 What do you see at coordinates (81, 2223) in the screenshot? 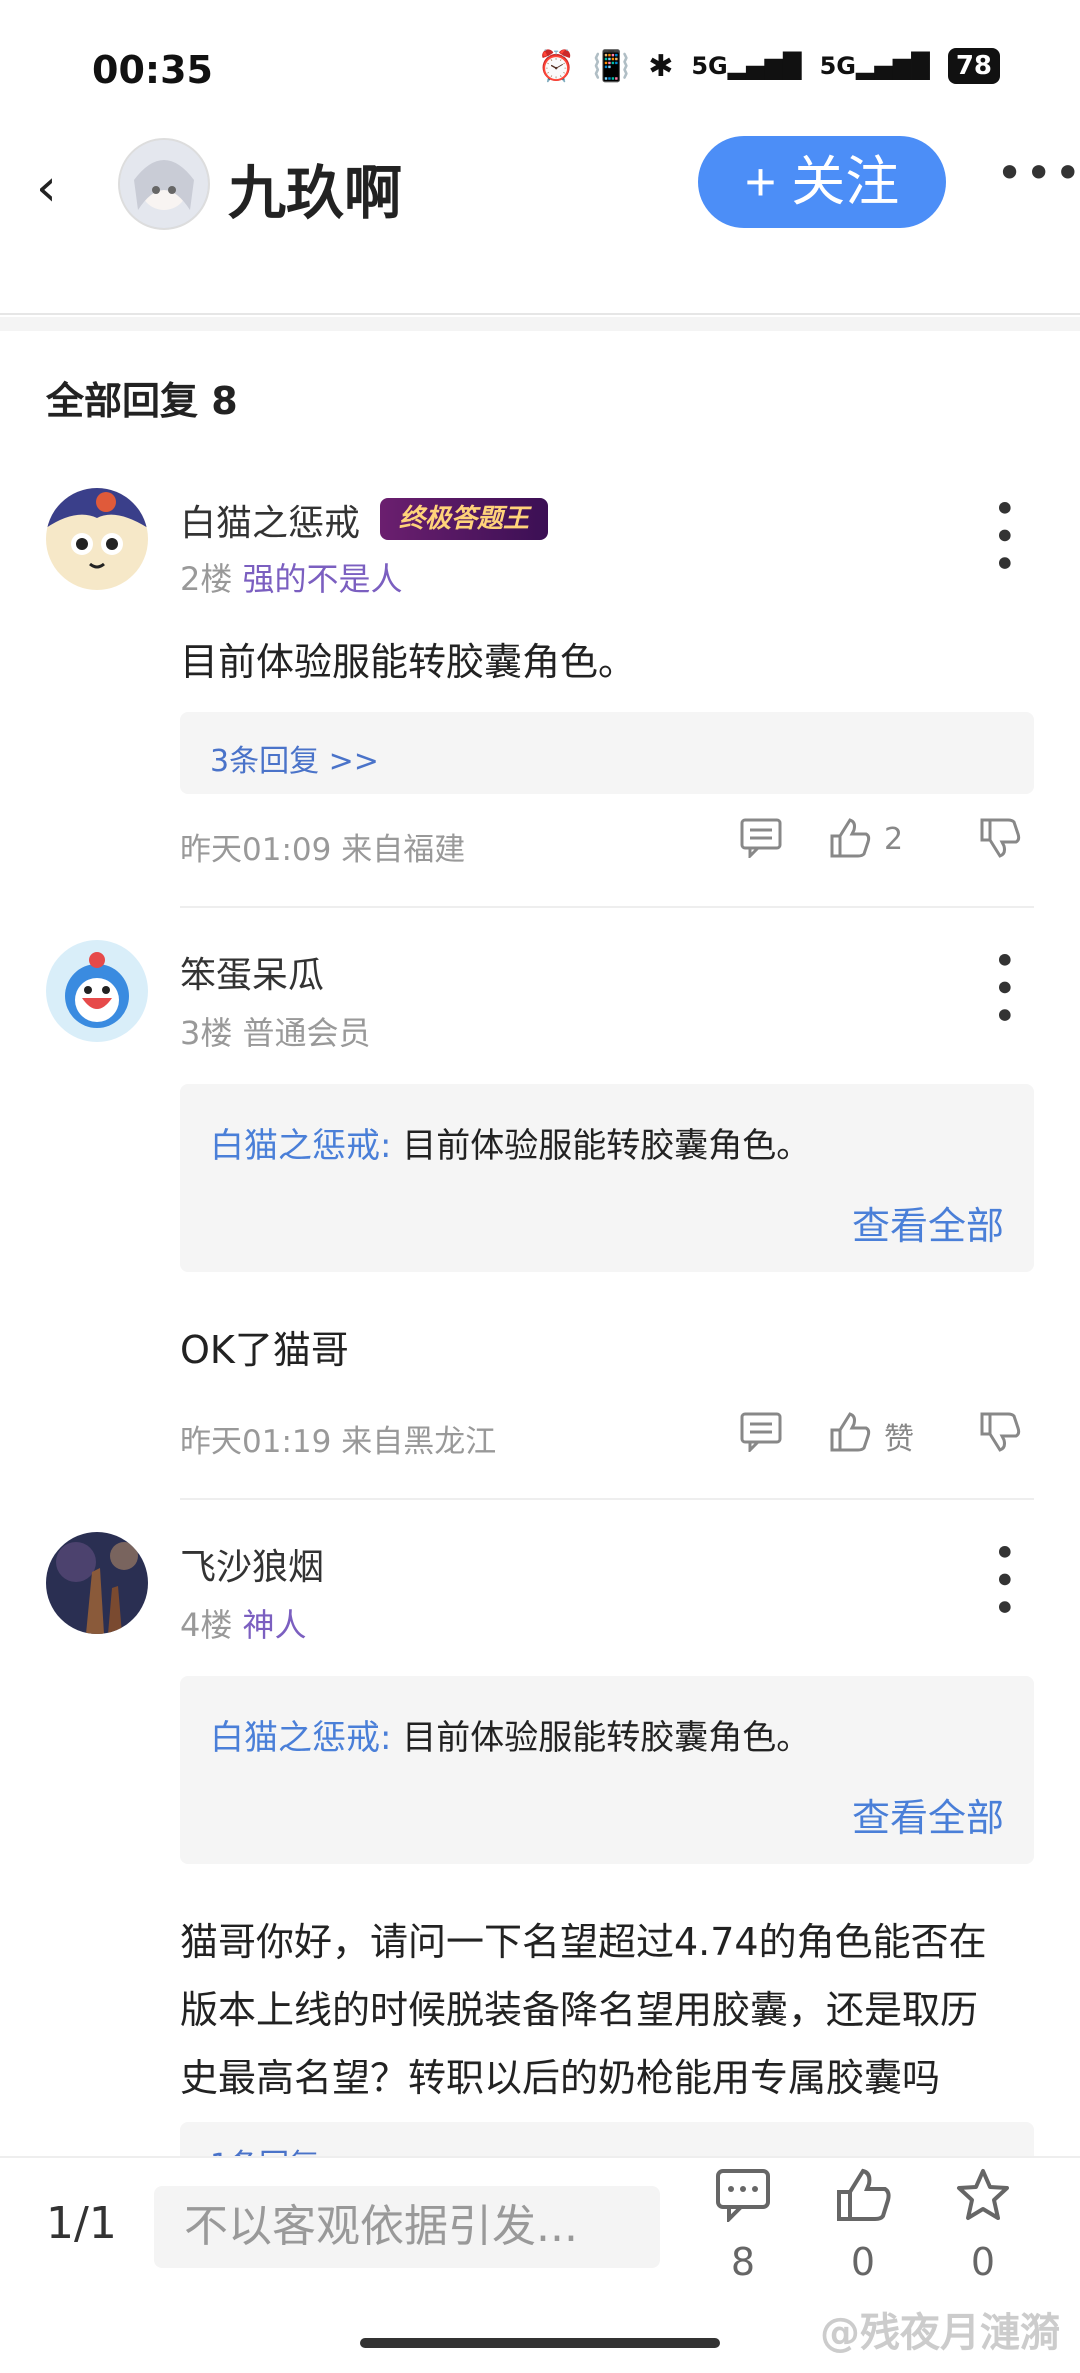
I see `page-indicator: 1/1` at bounding box center [81, 2223].